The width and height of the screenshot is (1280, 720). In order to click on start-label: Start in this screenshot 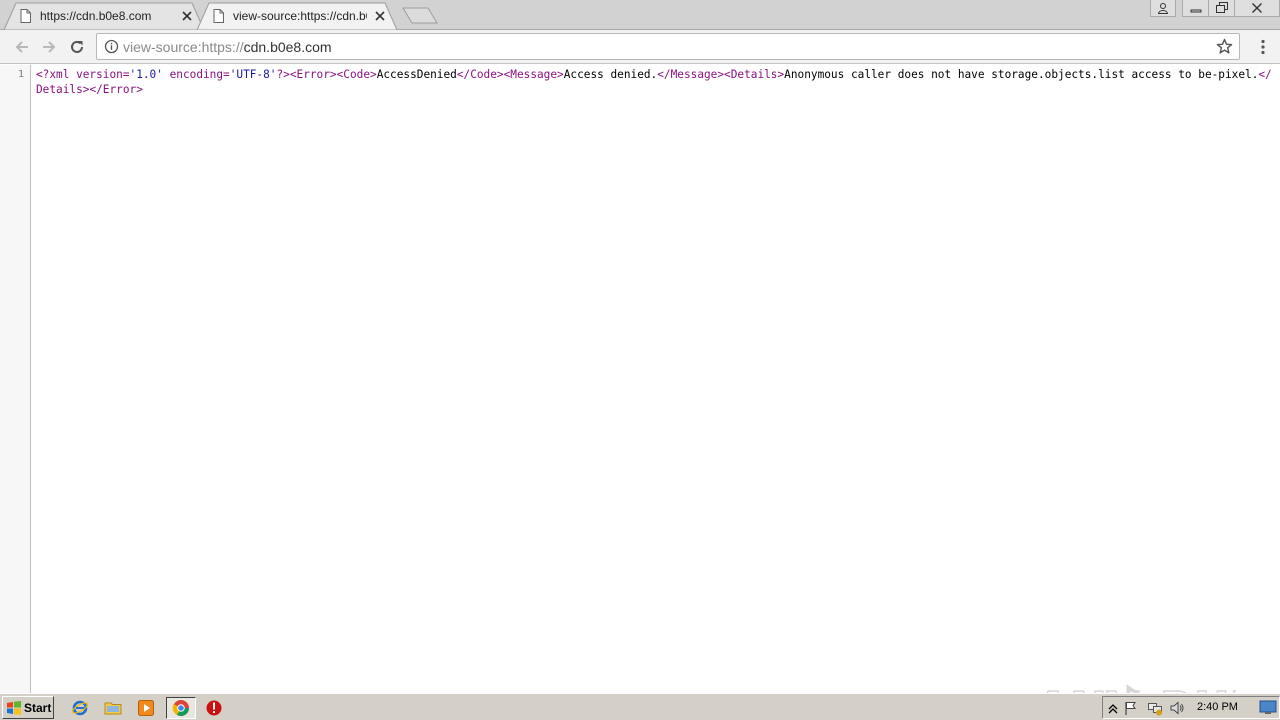, I will do `click(38, 707)`.